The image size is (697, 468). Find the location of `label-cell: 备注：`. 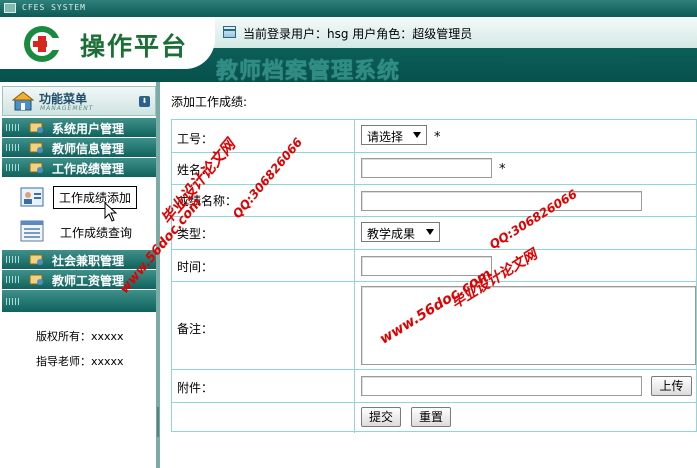

label-cell: 备注： is located at coordinates (263, 325).